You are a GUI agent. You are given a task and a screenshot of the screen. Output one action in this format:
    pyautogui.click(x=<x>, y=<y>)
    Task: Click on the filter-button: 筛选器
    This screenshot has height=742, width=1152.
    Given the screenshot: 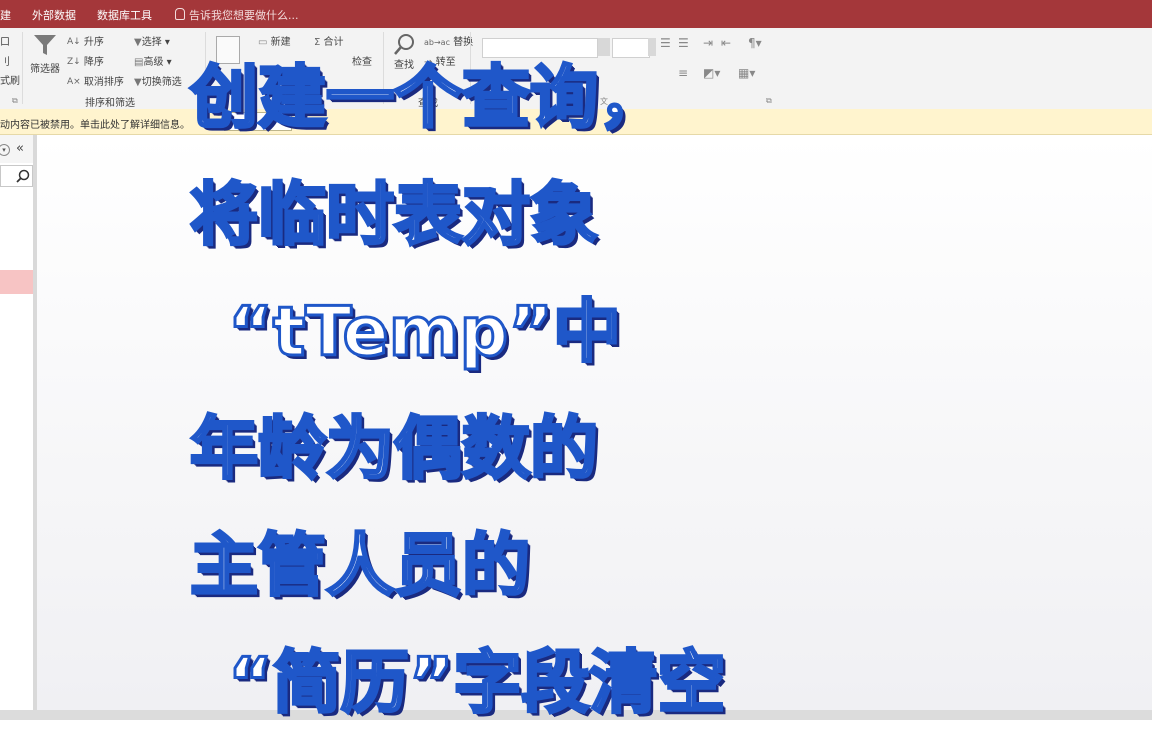 What is the action you would take?
    pyautogui.click(x=45, y=53)
    